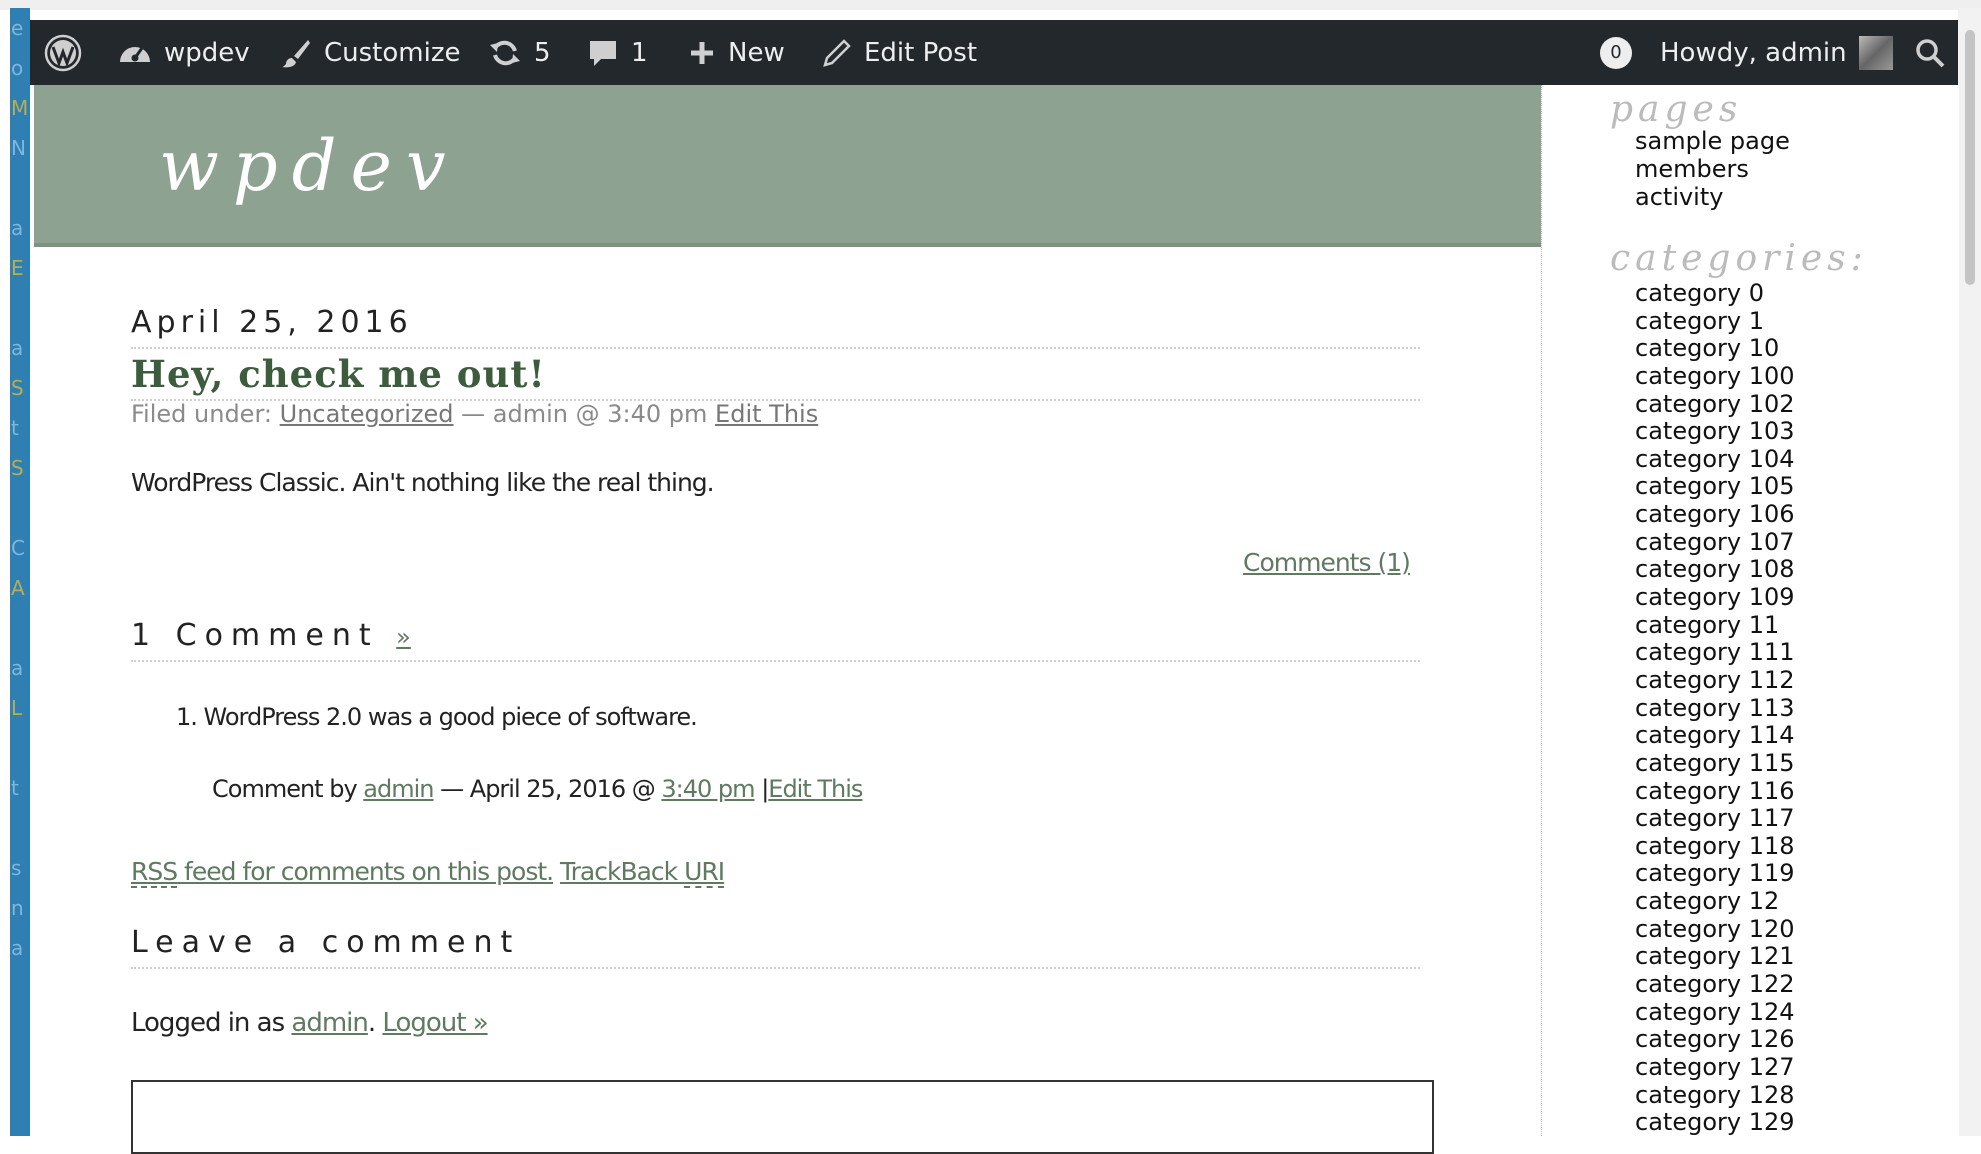  I want to click on page-link: sample page, so click(1712, 141).